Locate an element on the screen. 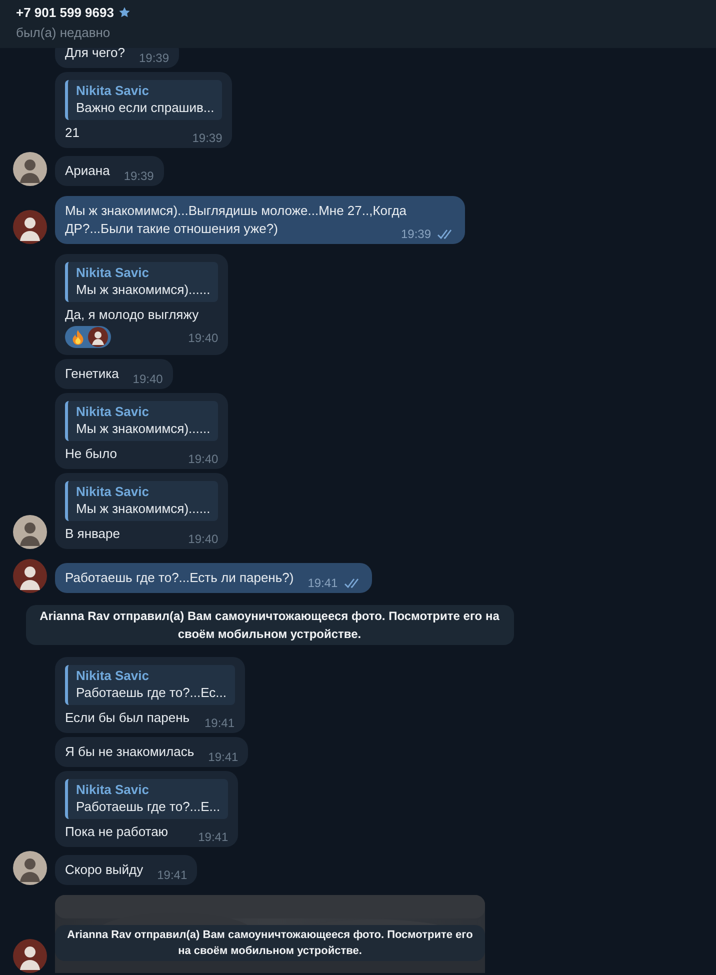 The width and height of the screenshot is (716, 975). avatar is located at coordinates (98, 337).